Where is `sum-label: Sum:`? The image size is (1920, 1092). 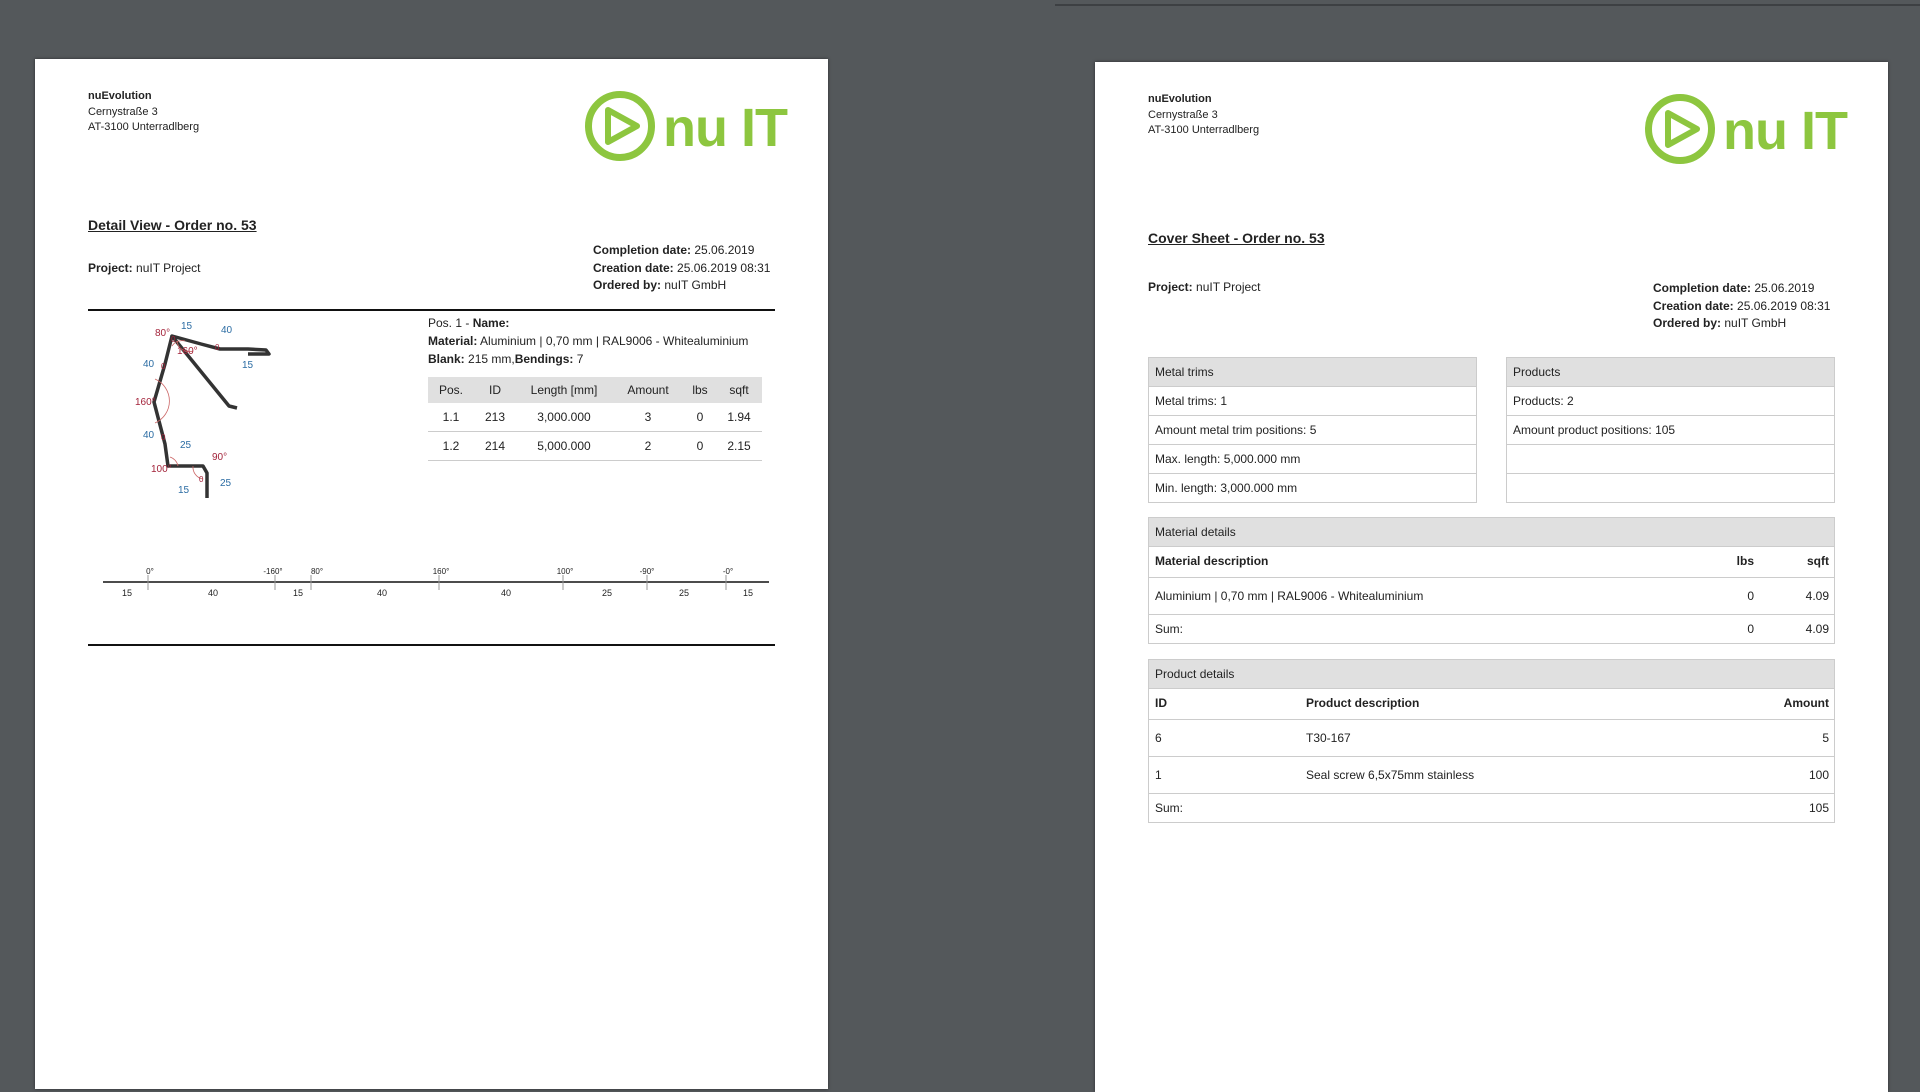 sum-label: Sum: is located at coordinates (1169, 808).